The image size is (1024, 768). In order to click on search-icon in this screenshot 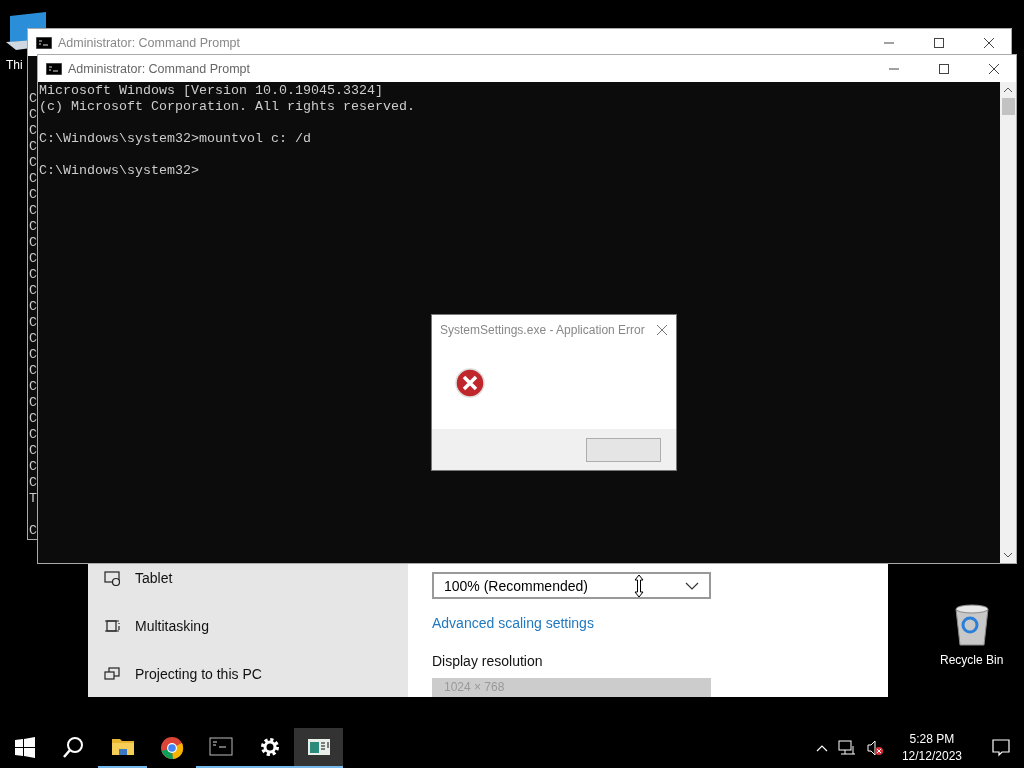, I will do `click(73, 748)`.